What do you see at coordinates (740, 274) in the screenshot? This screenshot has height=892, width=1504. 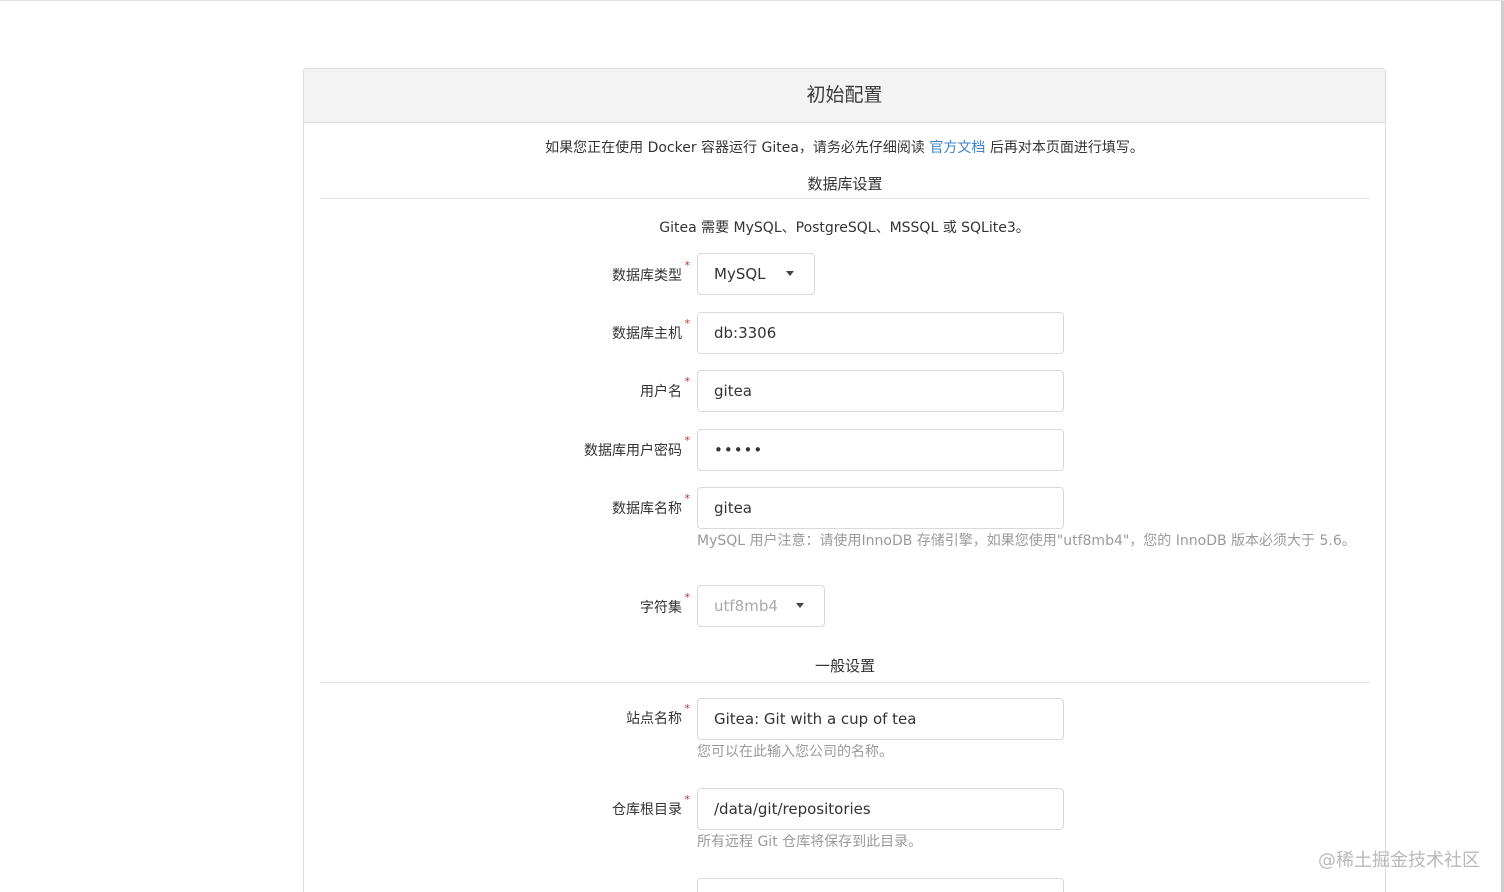 I see `db-type-value: MySQL` at bounding box center [740, 274].